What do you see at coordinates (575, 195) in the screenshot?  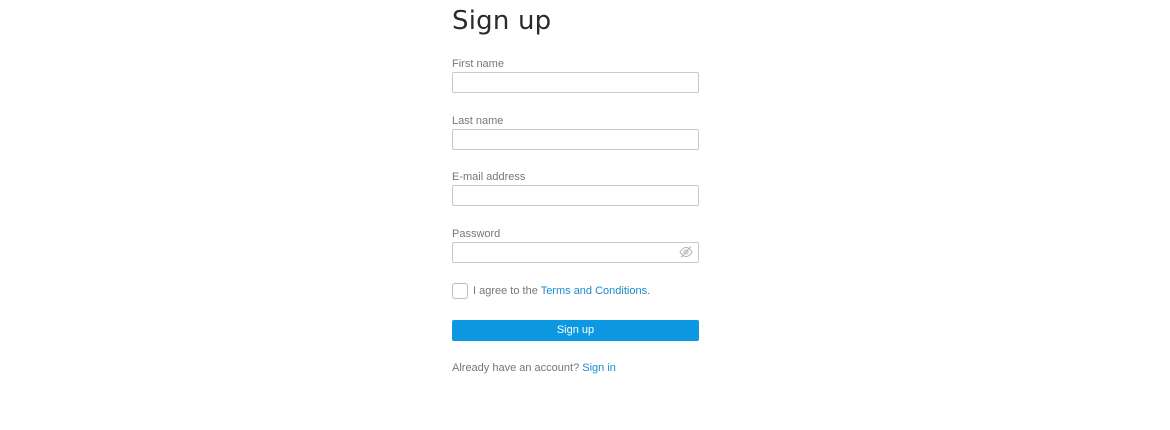 I see `email-field` at bounding box center [575, 195].